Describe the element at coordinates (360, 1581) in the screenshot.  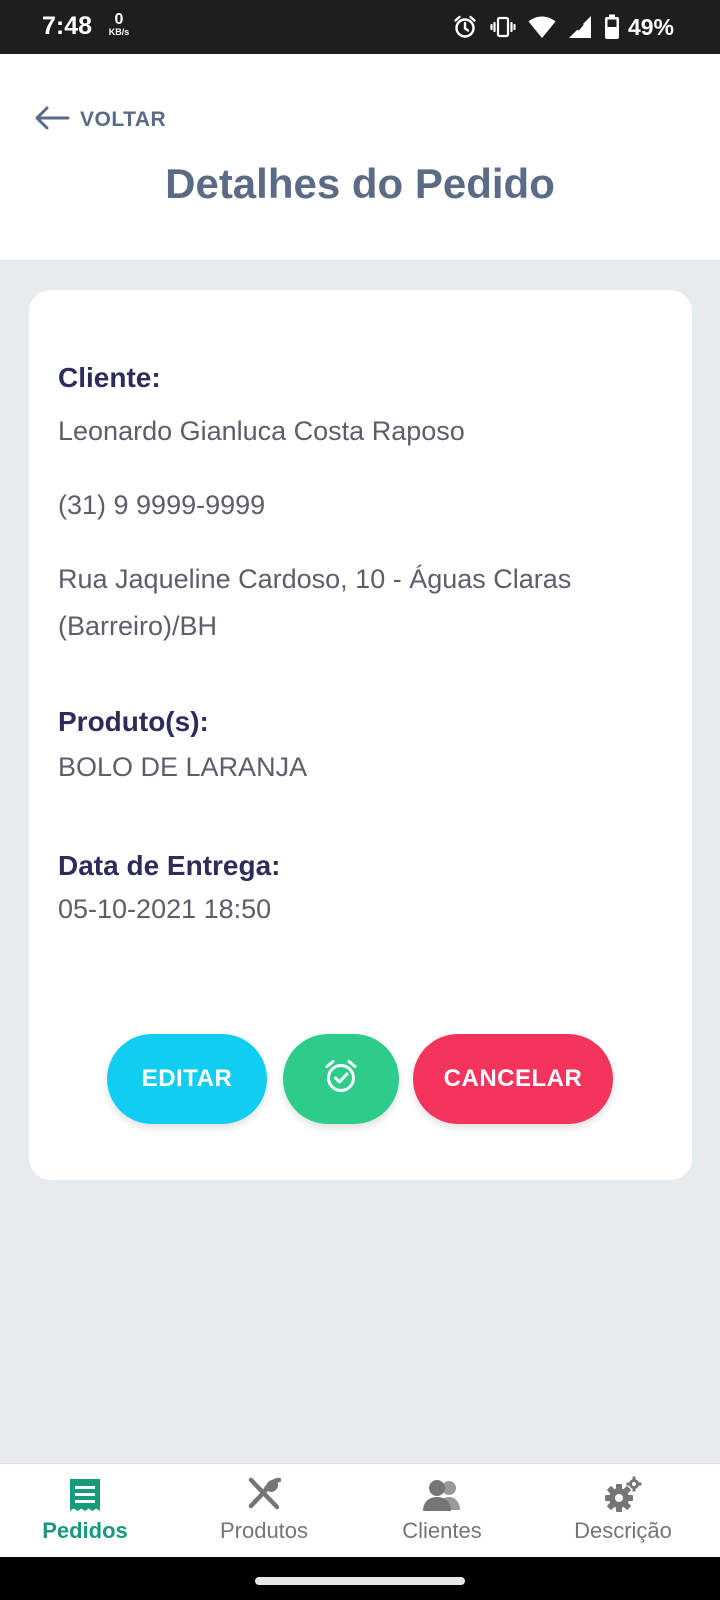
I see `home-indicator` at that location.